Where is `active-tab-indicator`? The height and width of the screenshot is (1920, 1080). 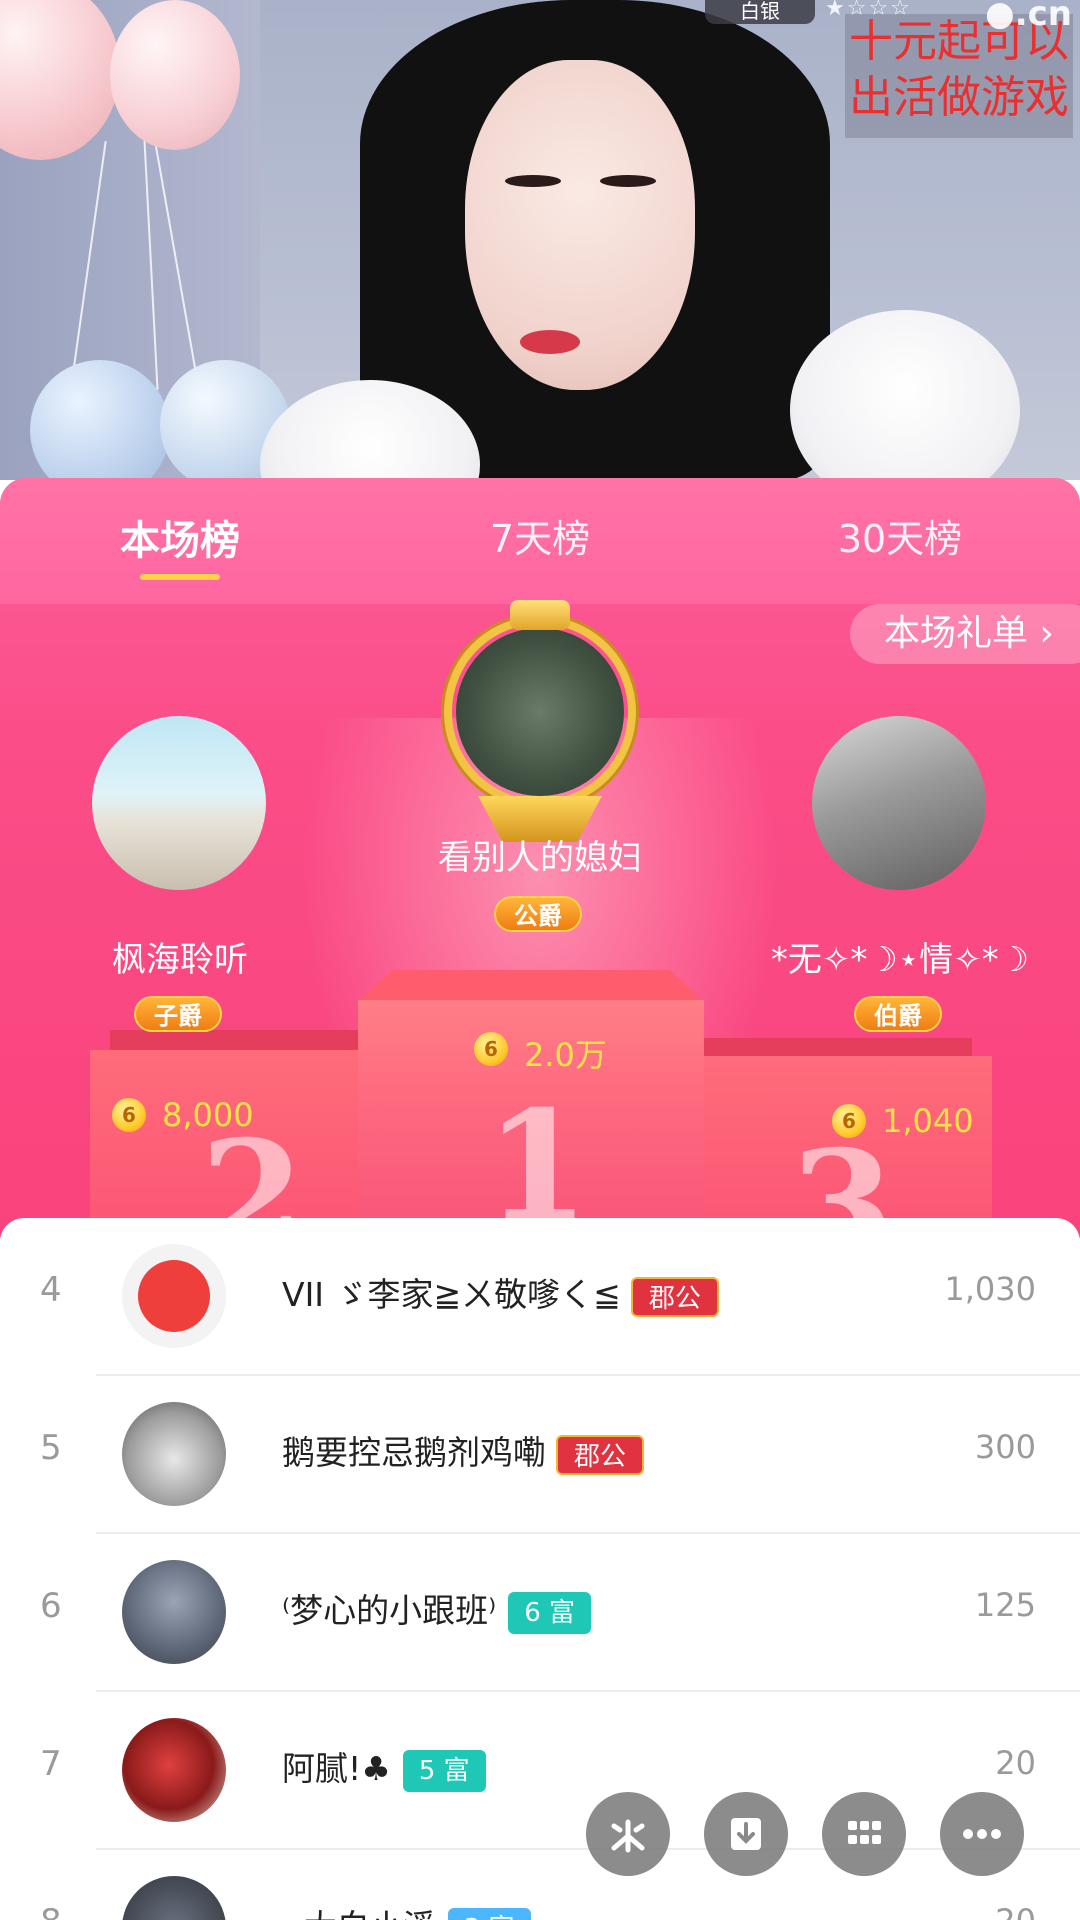 active-tab-indicator is located at coordinates (180, 577).